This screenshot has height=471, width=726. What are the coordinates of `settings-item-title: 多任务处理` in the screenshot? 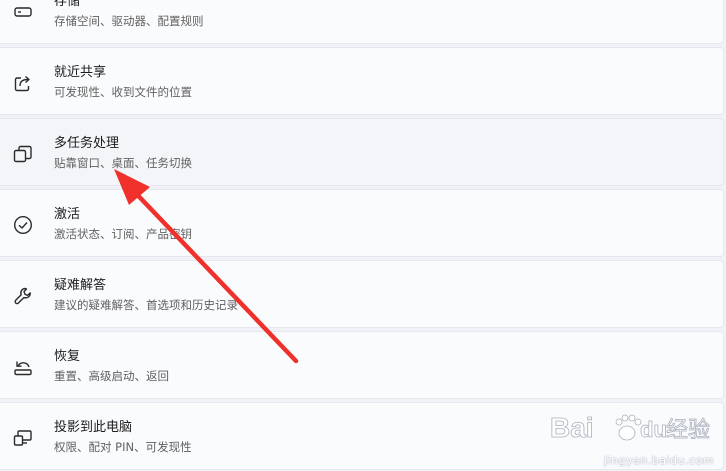 It's located at (87, 143).